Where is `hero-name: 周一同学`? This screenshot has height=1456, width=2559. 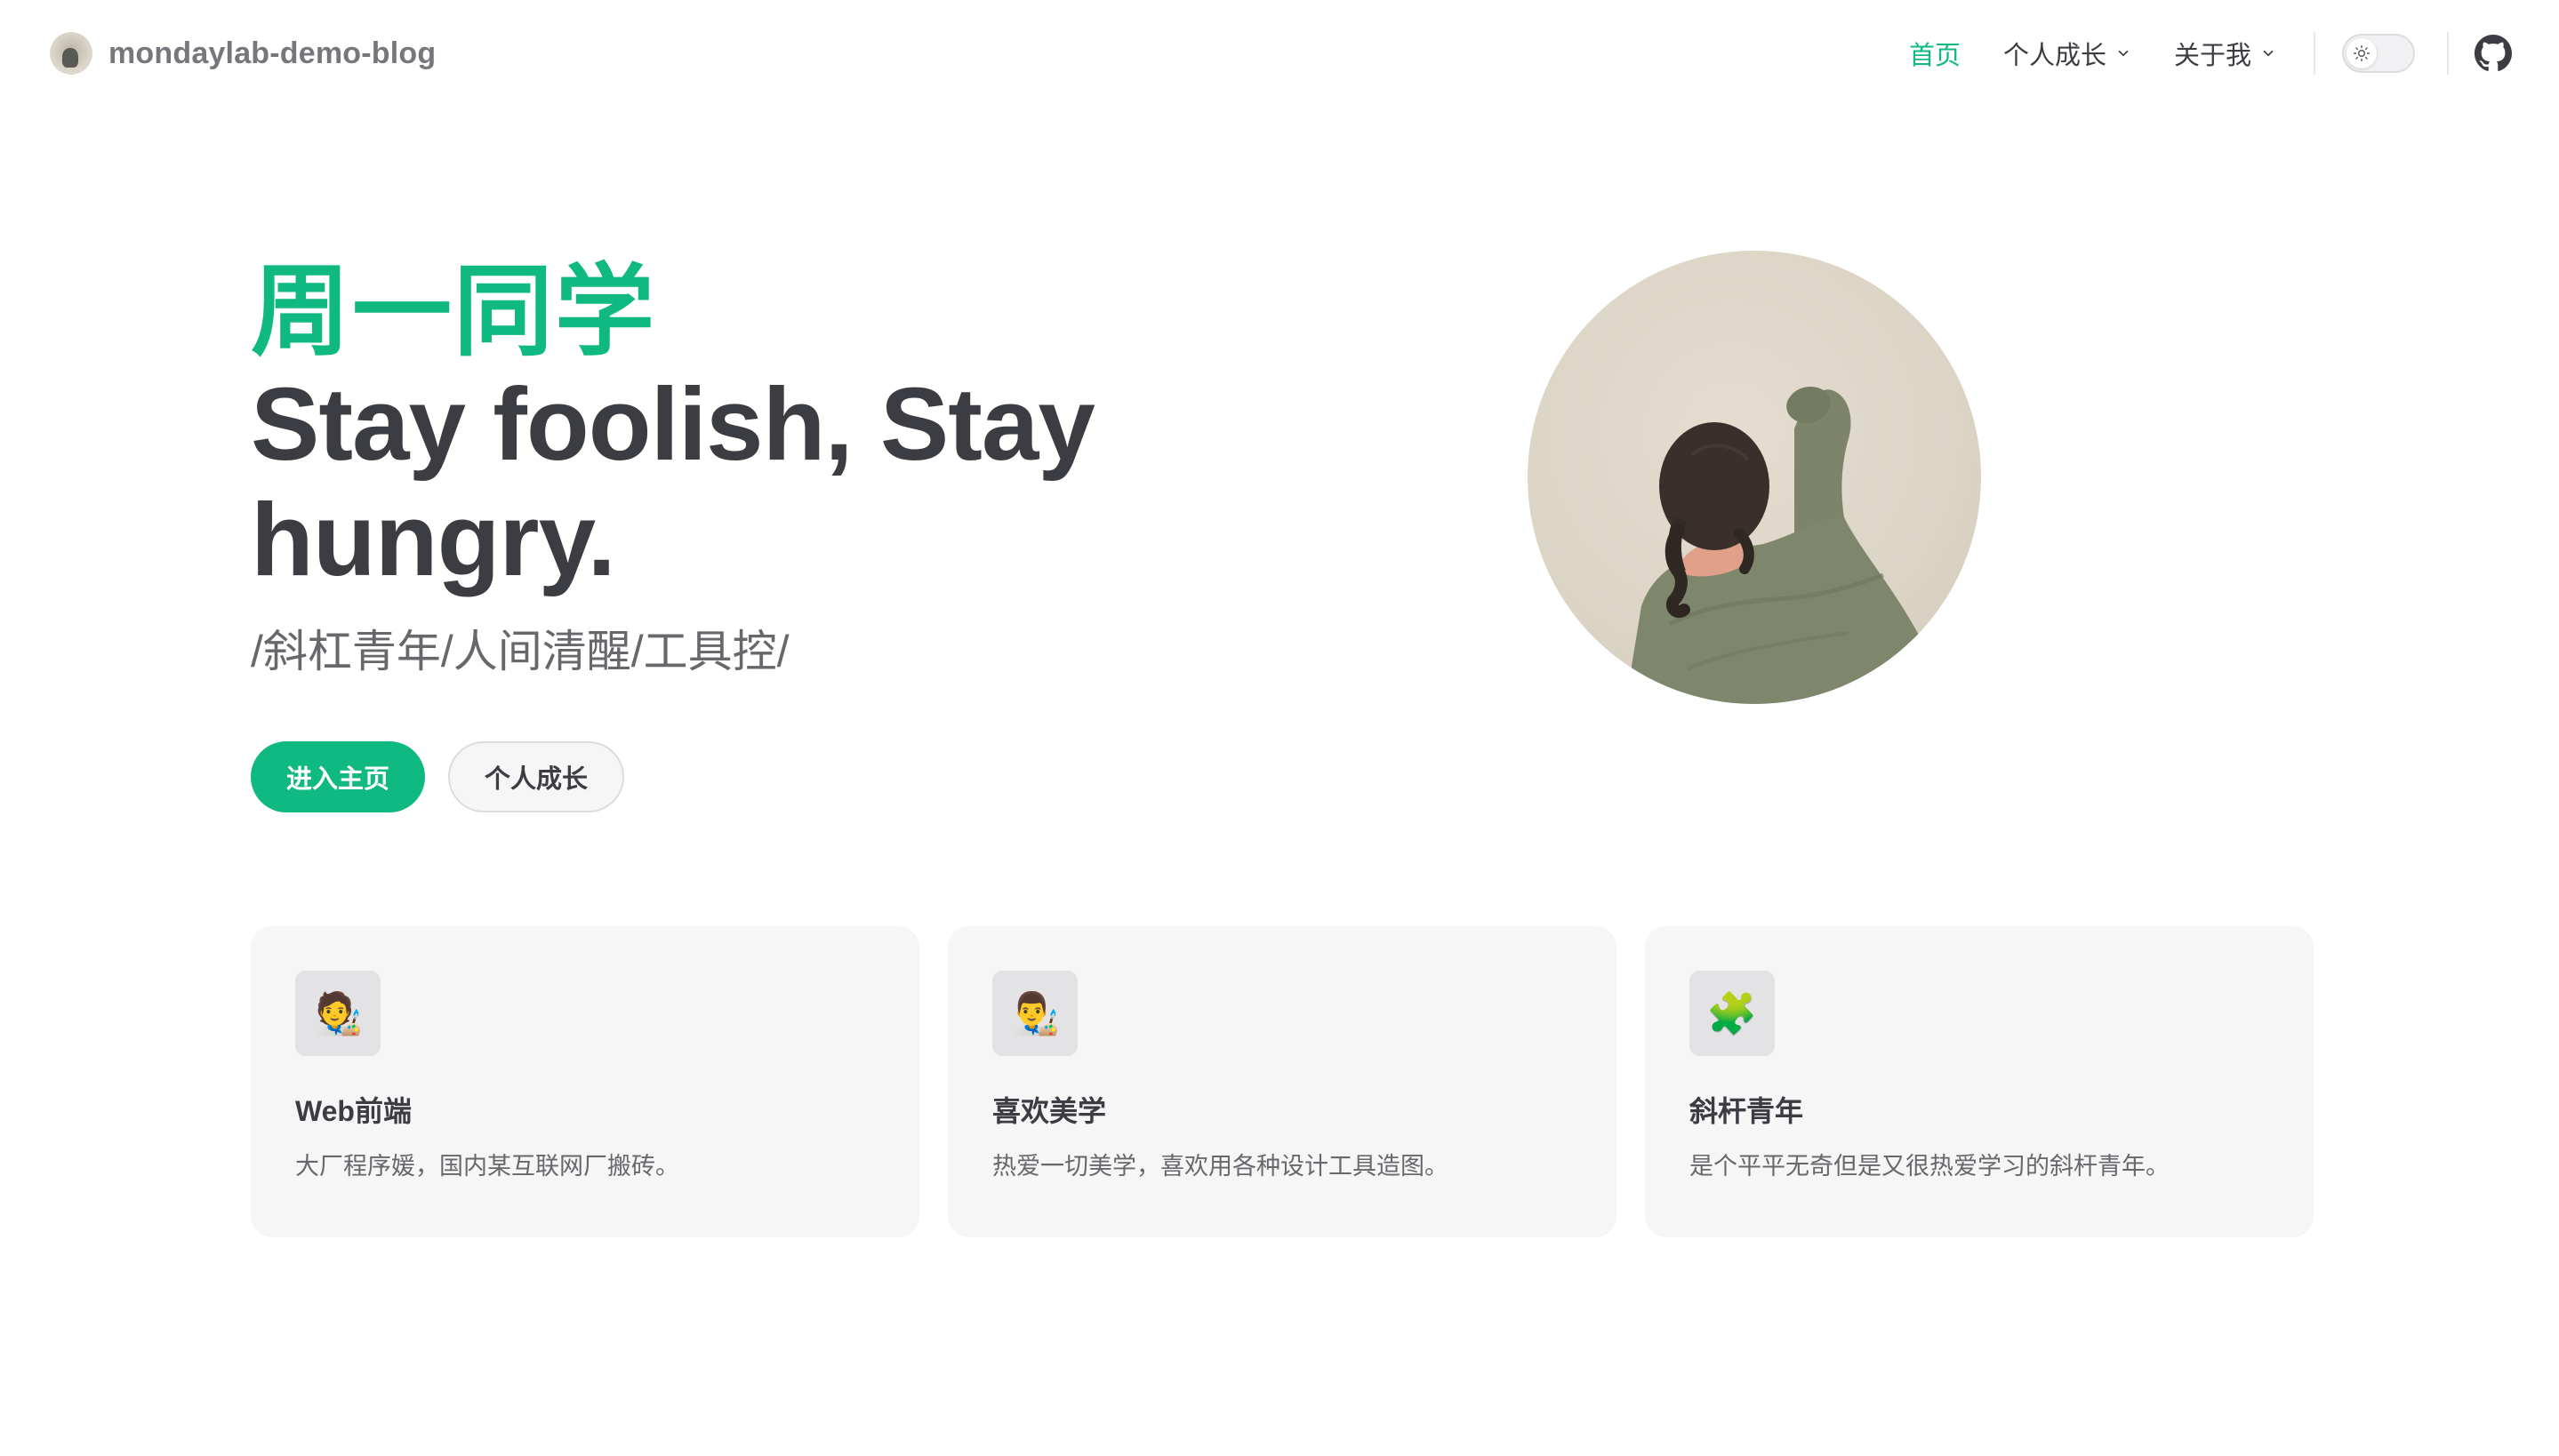
hero-name: 周一同学 is located at coordinates (453, 311).